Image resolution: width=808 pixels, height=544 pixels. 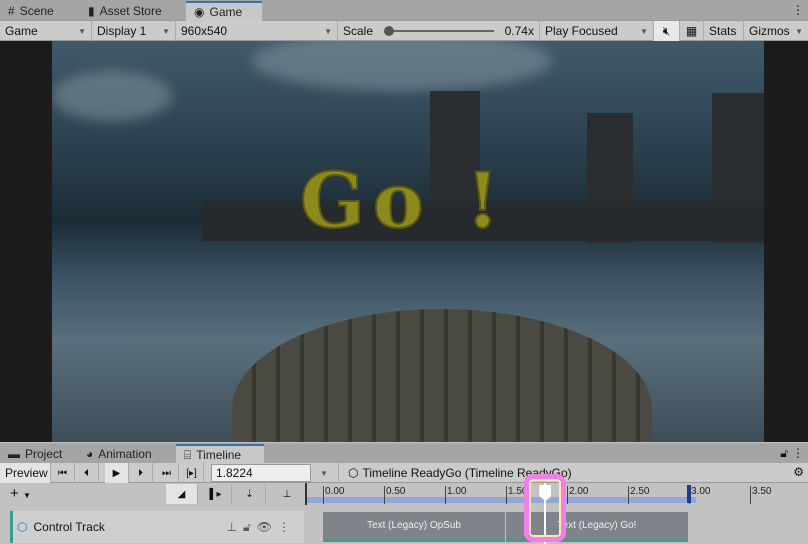 I want to click on play-range-button: [▸], so click(x=192, y=473).